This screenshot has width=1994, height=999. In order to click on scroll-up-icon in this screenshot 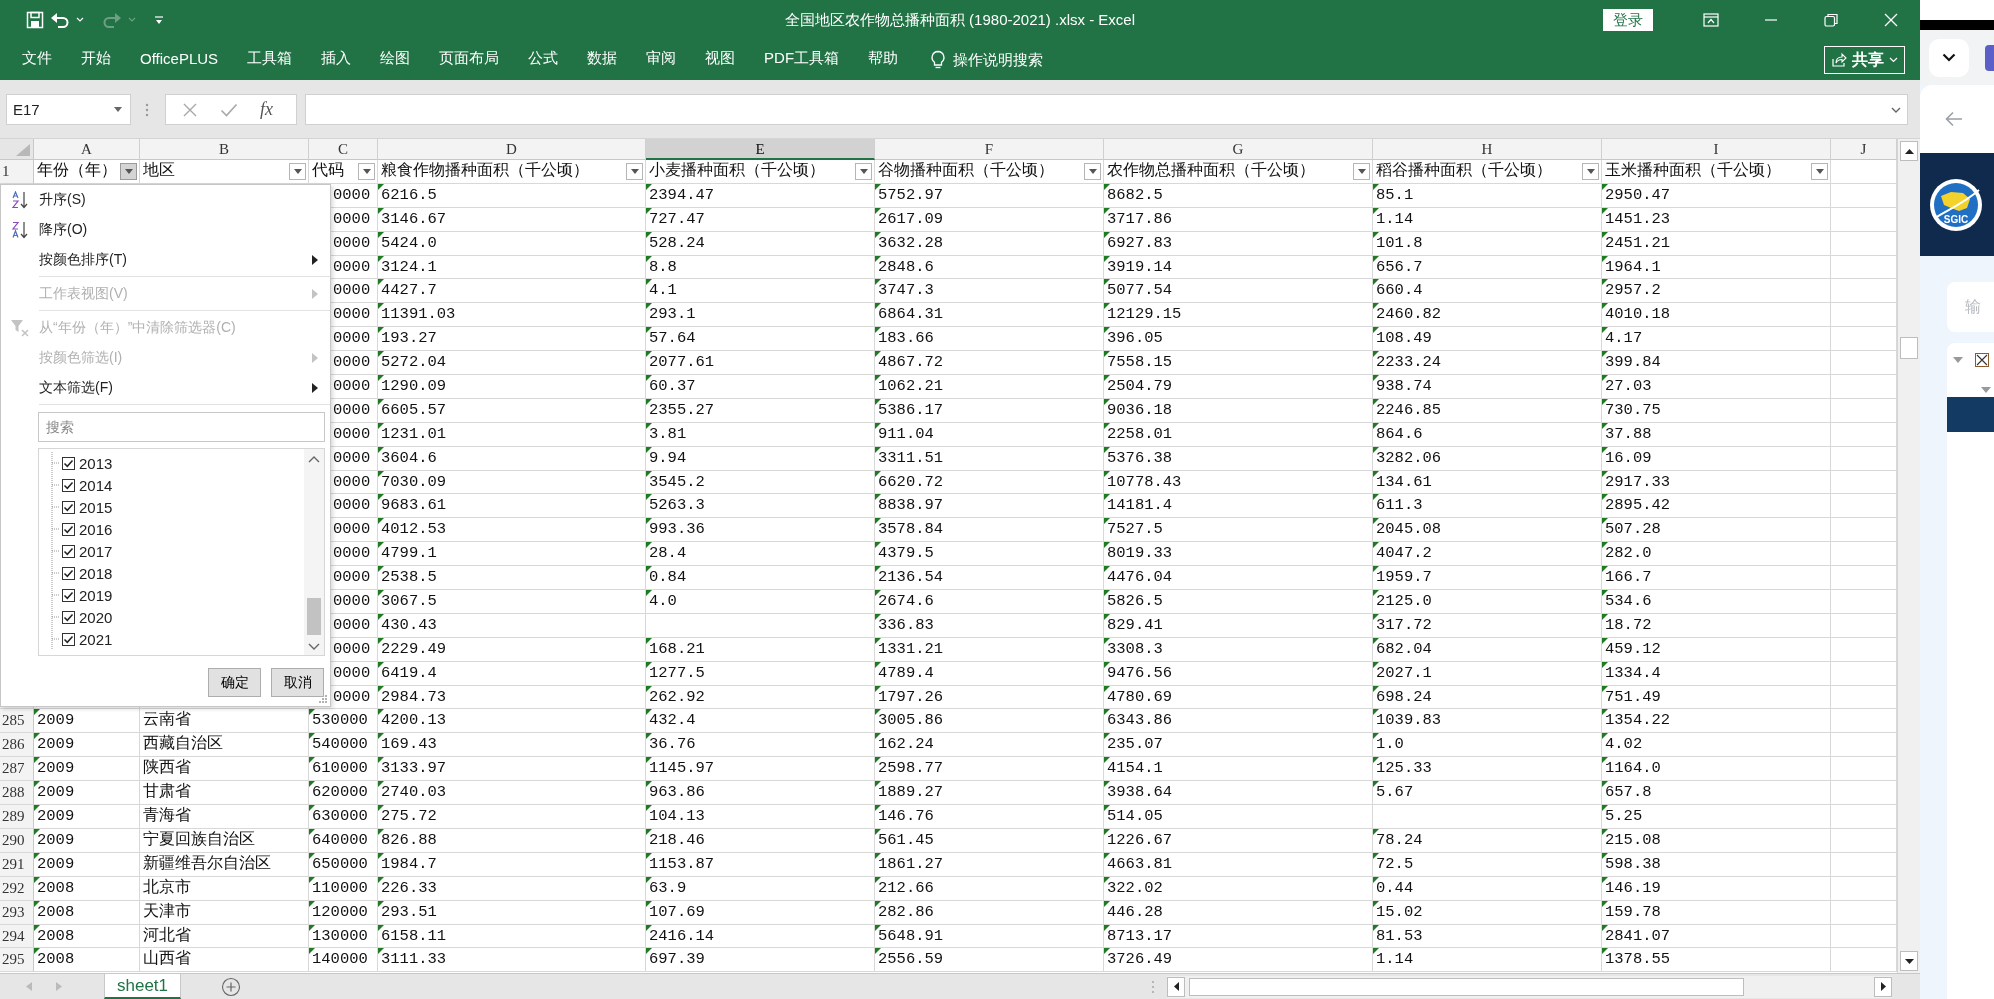, I will do `click(314, 459)`.